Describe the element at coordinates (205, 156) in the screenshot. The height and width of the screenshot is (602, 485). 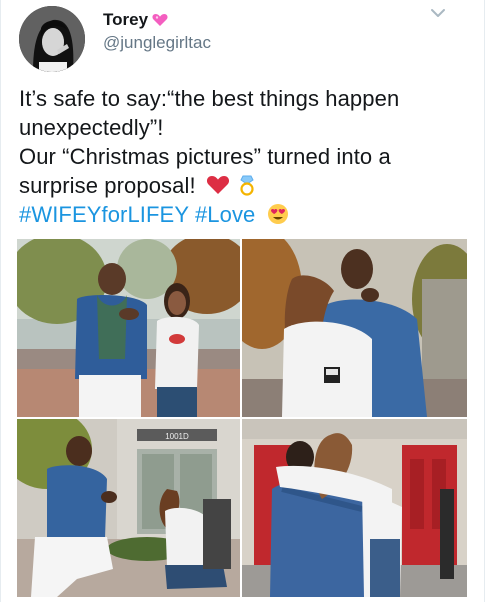
I see `tweet-line-3: Our “Christmas pictures” turned into a` at that location.